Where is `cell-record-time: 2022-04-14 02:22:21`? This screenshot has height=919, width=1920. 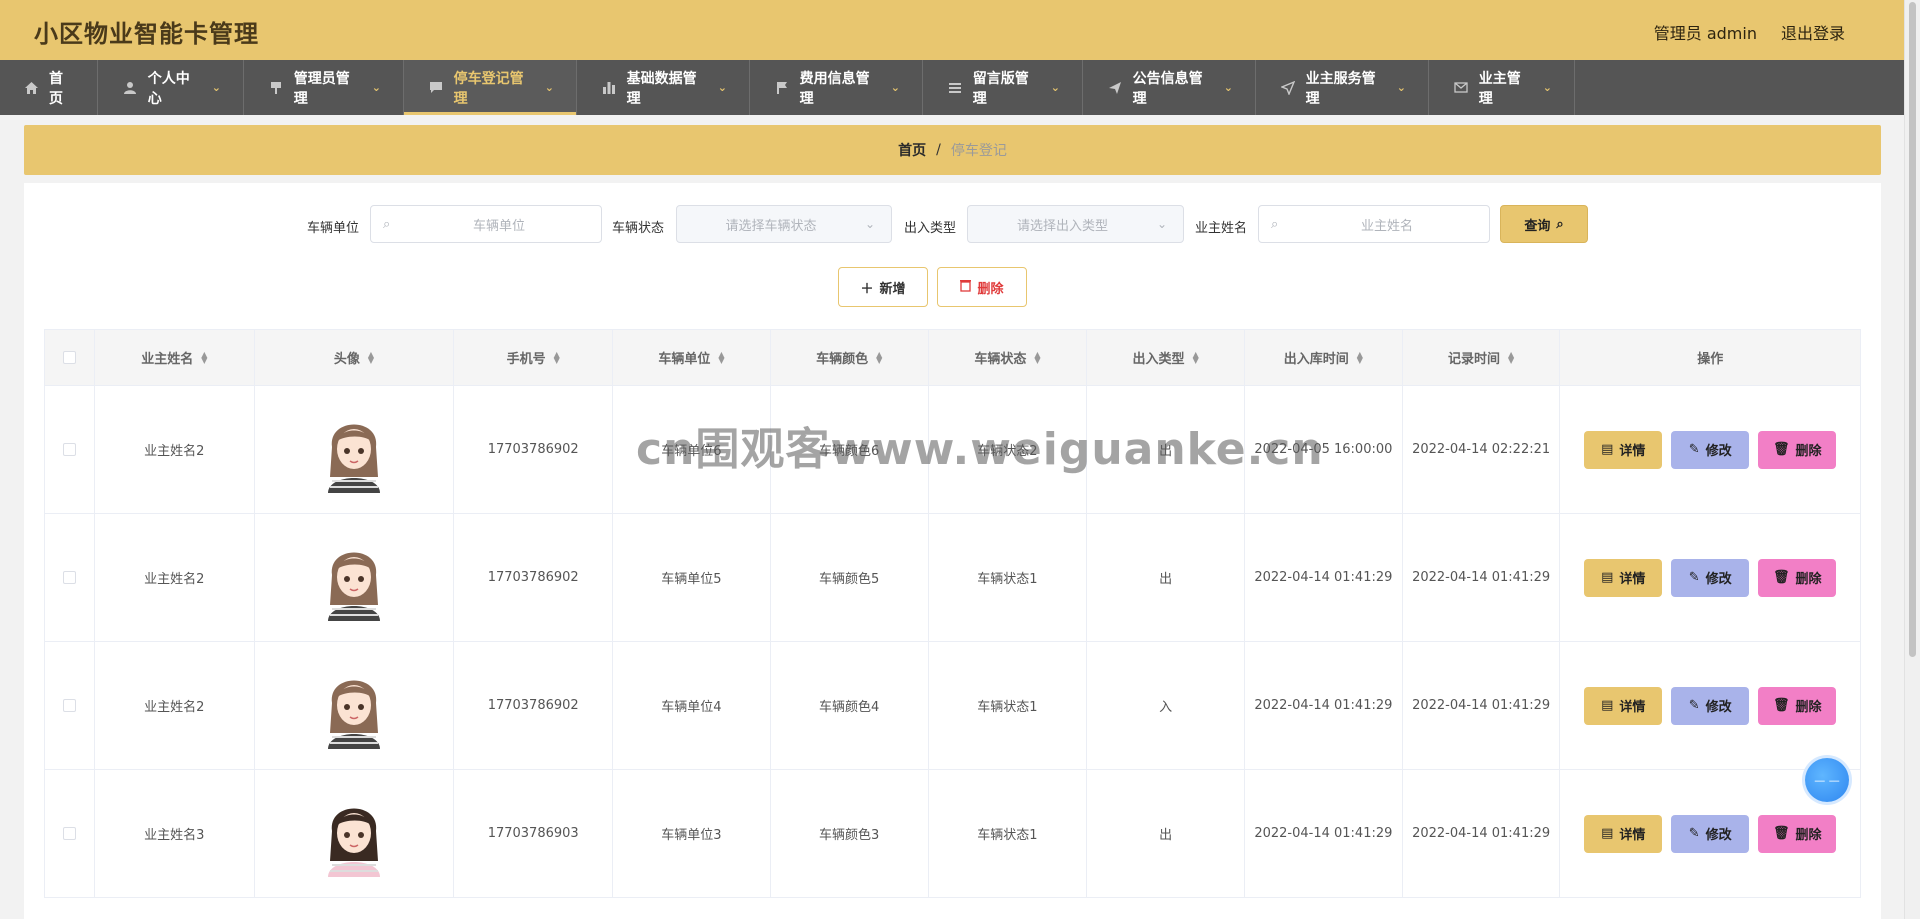
cell-record-time: 2022-04-14 02:22:21 is located at coordinates (1482, 449).